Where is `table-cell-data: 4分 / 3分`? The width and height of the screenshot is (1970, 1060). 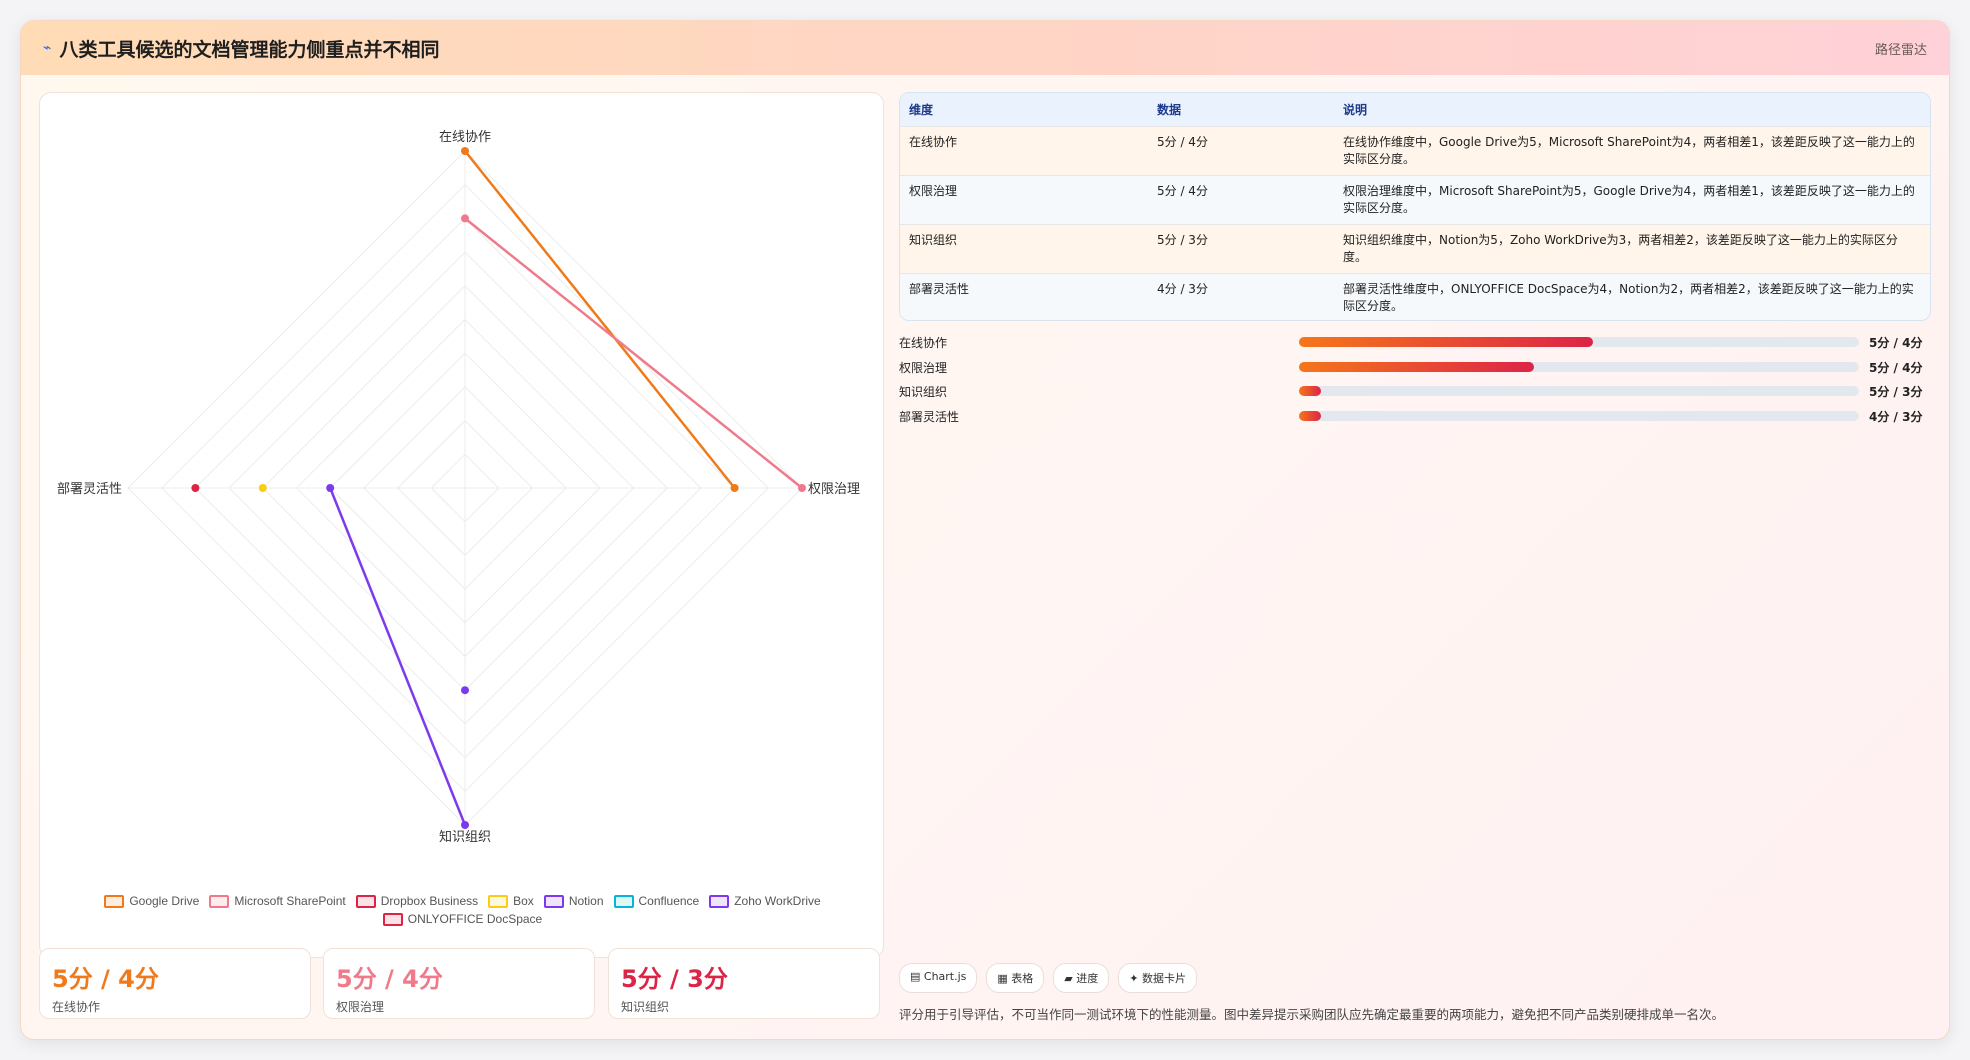 table-cell-data: 4分 / 3分 is located at coordinates (1241, 296).